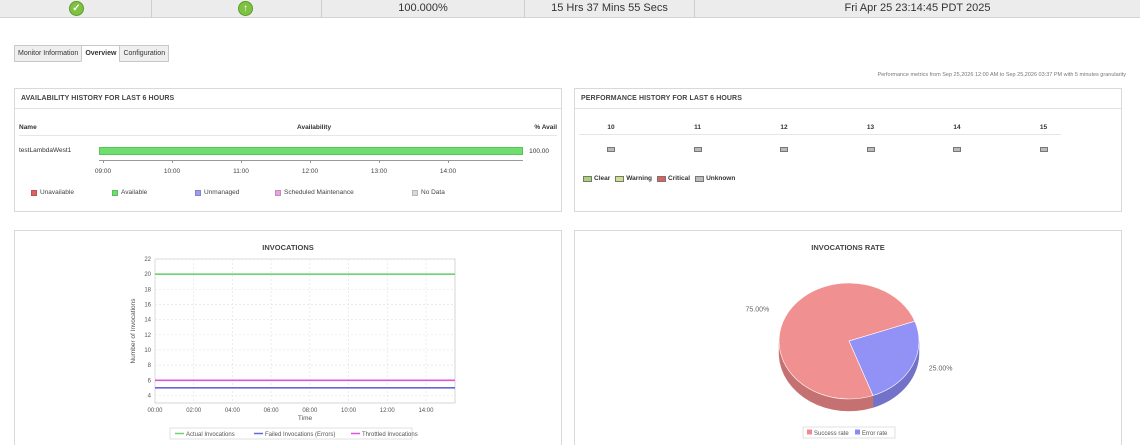  I want to click on unknown-swatch, so click(700, 178).